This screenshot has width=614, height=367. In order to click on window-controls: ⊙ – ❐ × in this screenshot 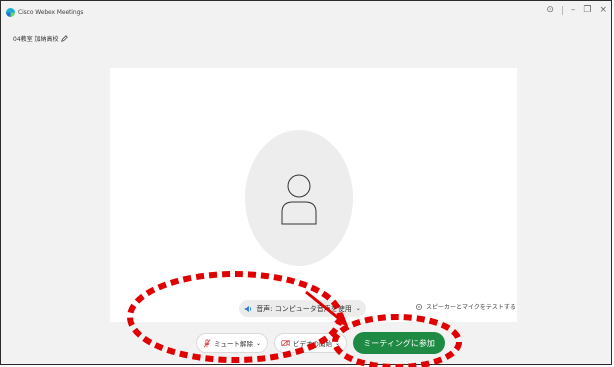, I will do `click(576, 10)`.